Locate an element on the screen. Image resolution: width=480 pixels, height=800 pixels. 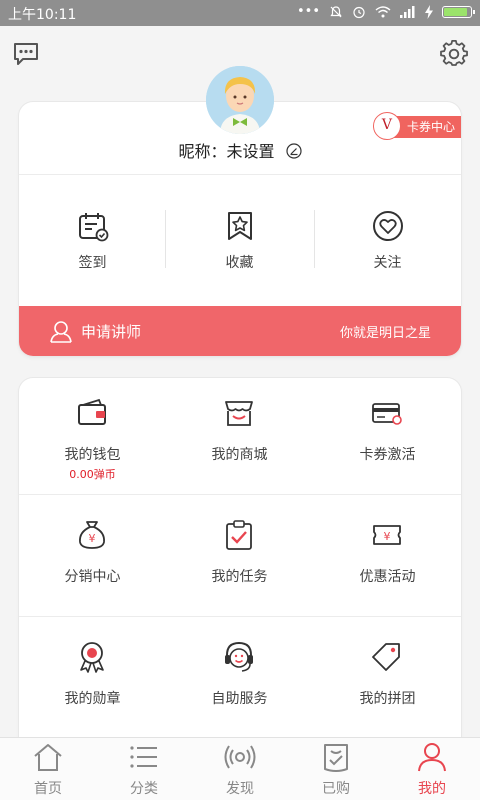
nickname-label: 昵称：未设置 is located at coordinates (226, 151).